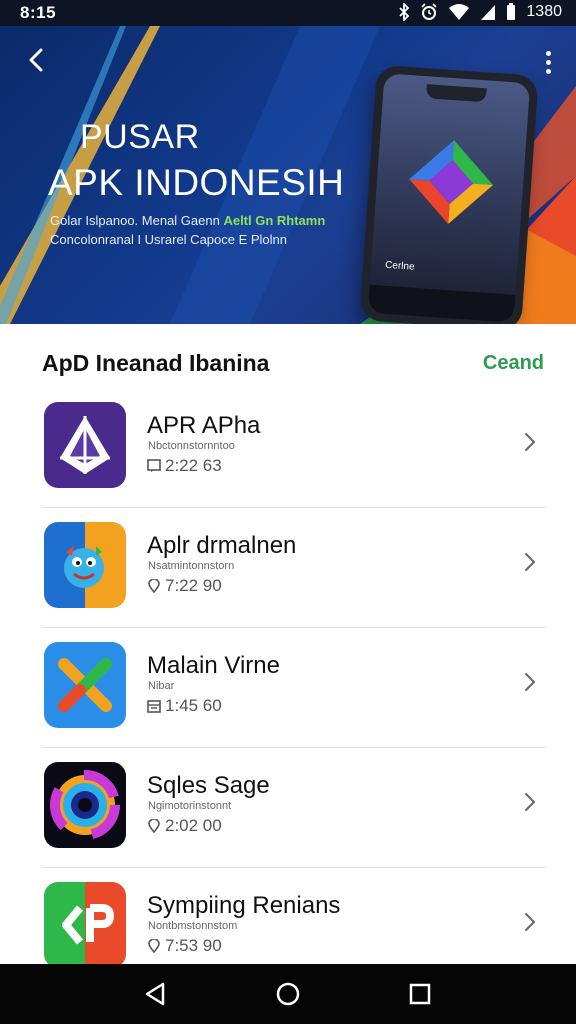  Describe the element at coordinates (213, 665) in the screenshot. I see `app-name: Malain Virne` at that location.